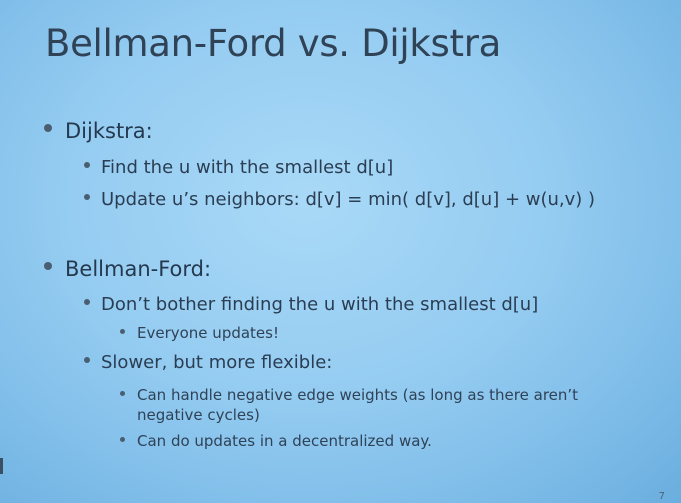 Image resolution: width=681 pixels, height=503 pixels. I want to click on slide-title: Bellman-Ford vs. Dijkstra, so click(273, 43).